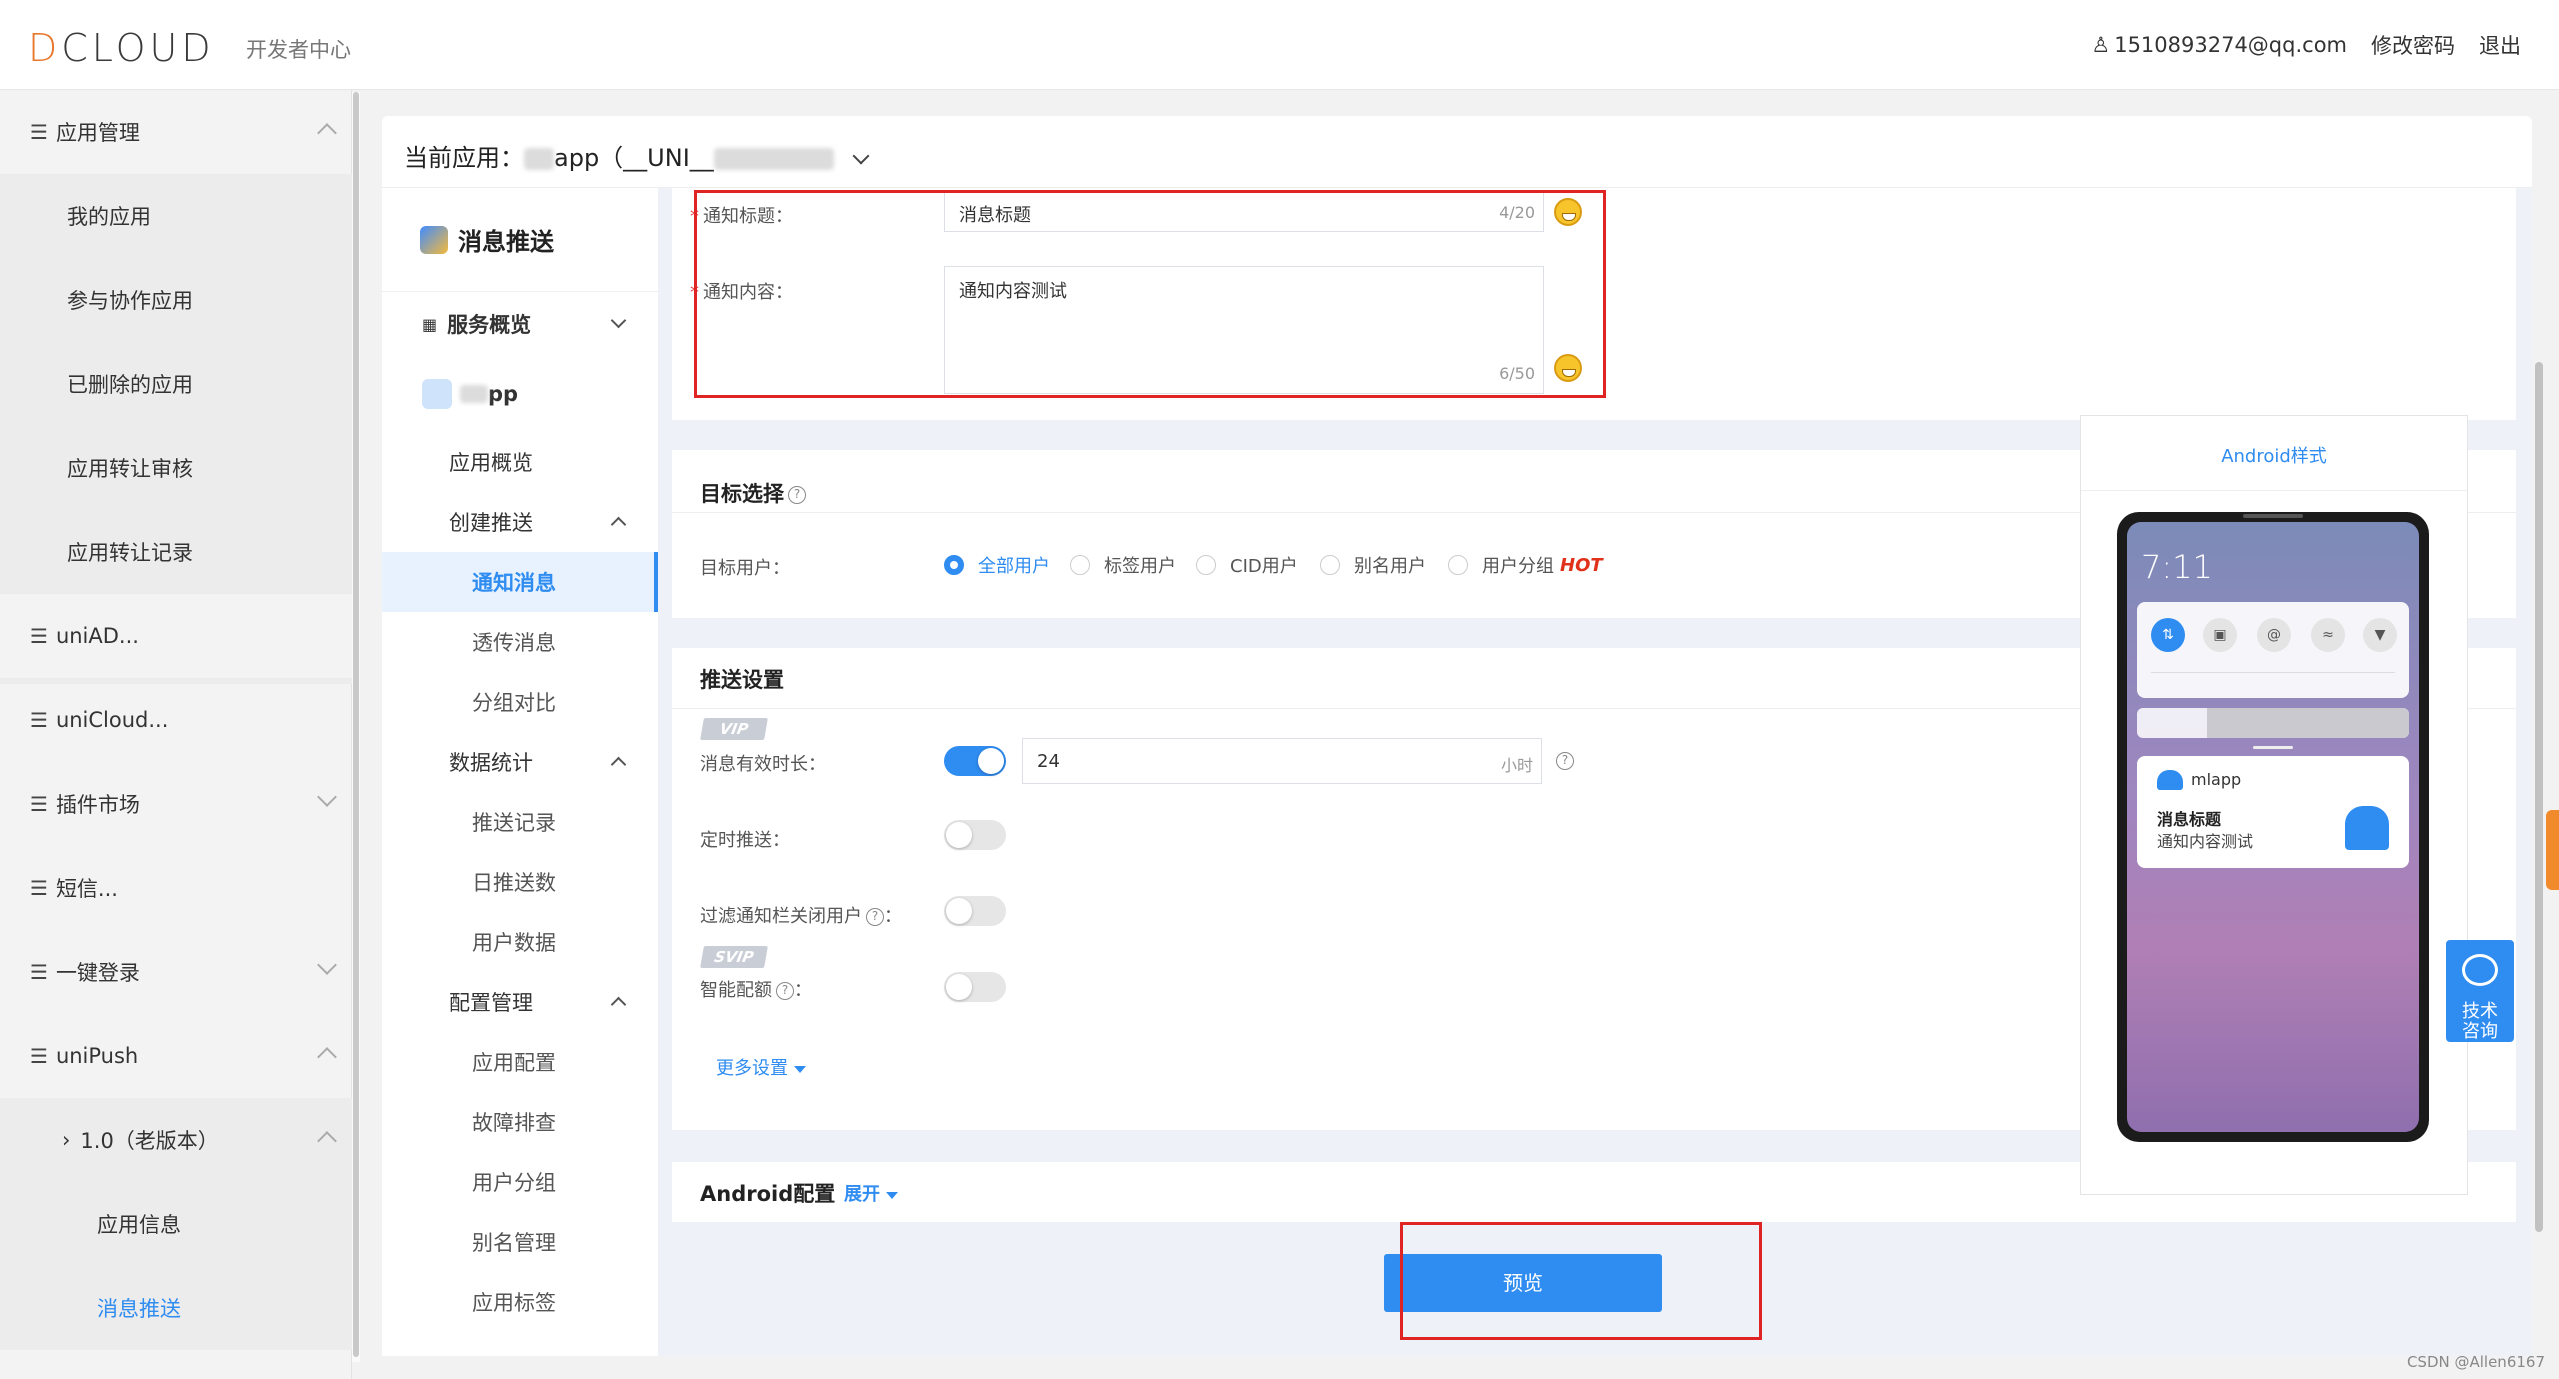  What do you see at coordinates (520, 882) in the screenshot?
I see `subnav-daily-push: 日推送数` at bounding box center [520, 882].